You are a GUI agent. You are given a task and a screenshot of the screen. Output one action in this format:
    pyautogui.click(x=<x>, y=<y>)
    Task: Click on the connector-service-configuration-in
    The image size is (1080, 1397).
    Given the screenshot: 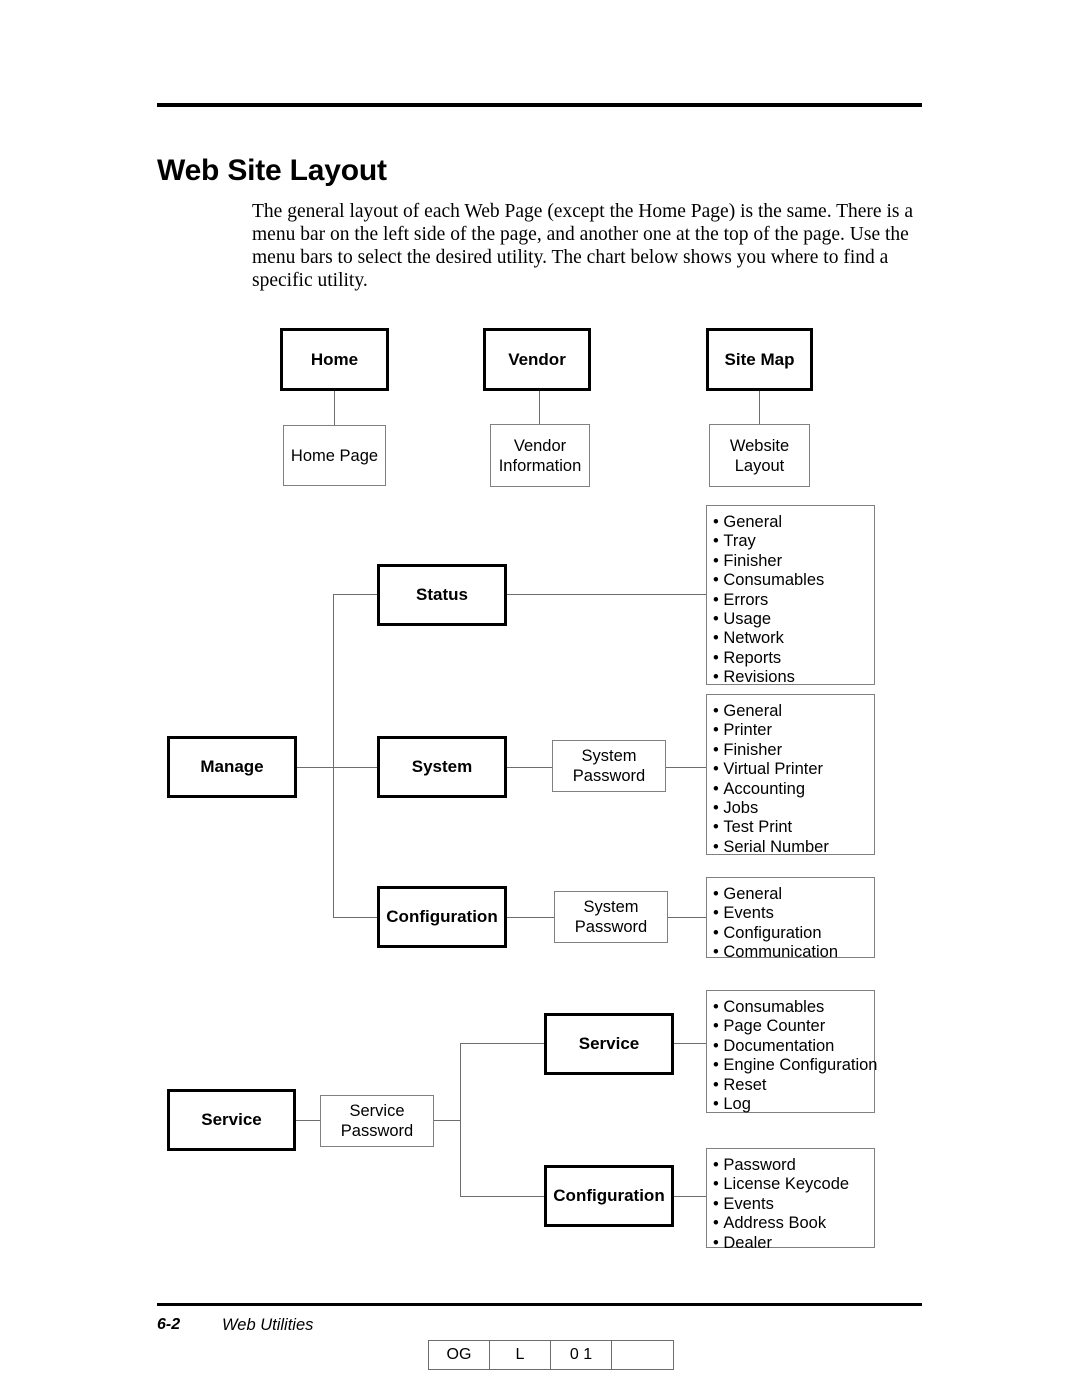 What is the action you would take?
    pyautogui.click(x=502, y=1196)
    